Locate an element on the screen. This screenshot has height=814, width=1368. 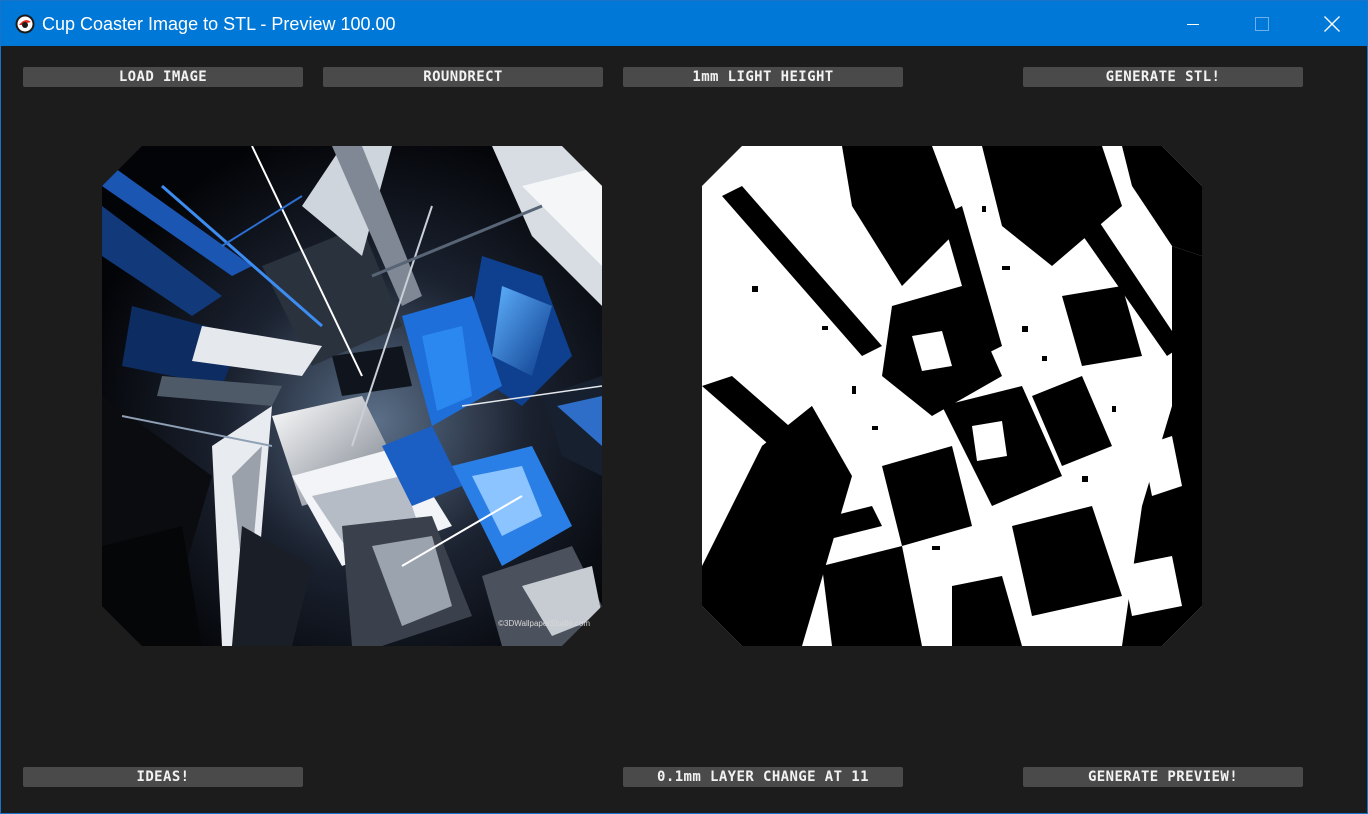
minimize-icon is located at coordinates (1193, 24).